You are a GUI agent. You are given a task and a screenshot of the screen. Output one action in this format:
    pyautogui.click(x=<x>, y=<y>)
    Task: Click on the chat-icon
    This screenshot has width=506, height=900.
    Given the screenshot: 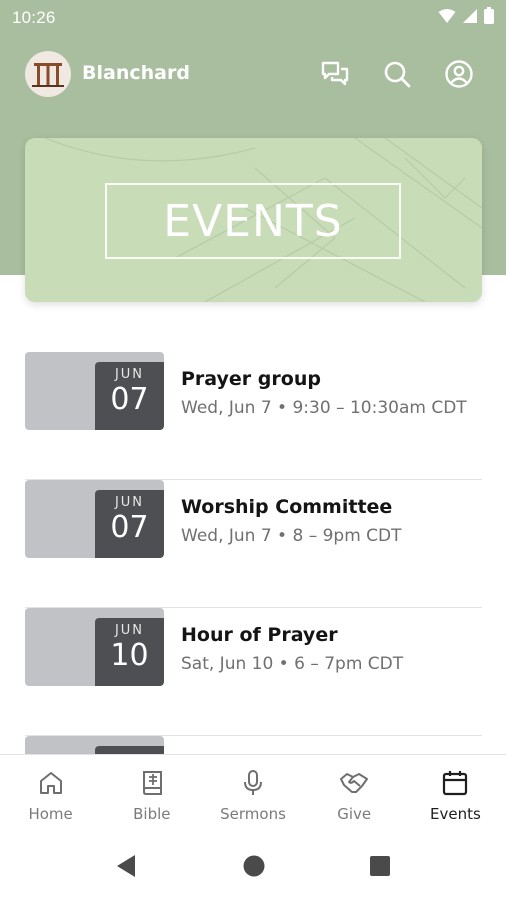 What is the action you would take?
    pyautogui.click(x=335, y=73)
    